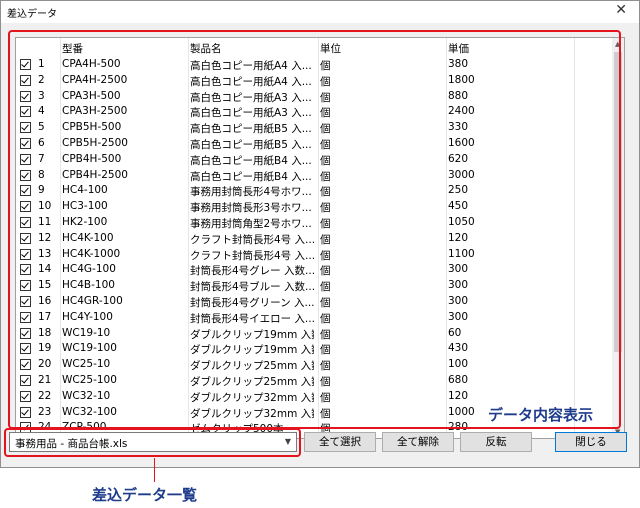 Image resolution: width=640 pixels, height=508 pixels. What do you see at coordinates (154, 470) in the screenshot?
I see `annotation-connector` at bounding box center [154, 470].